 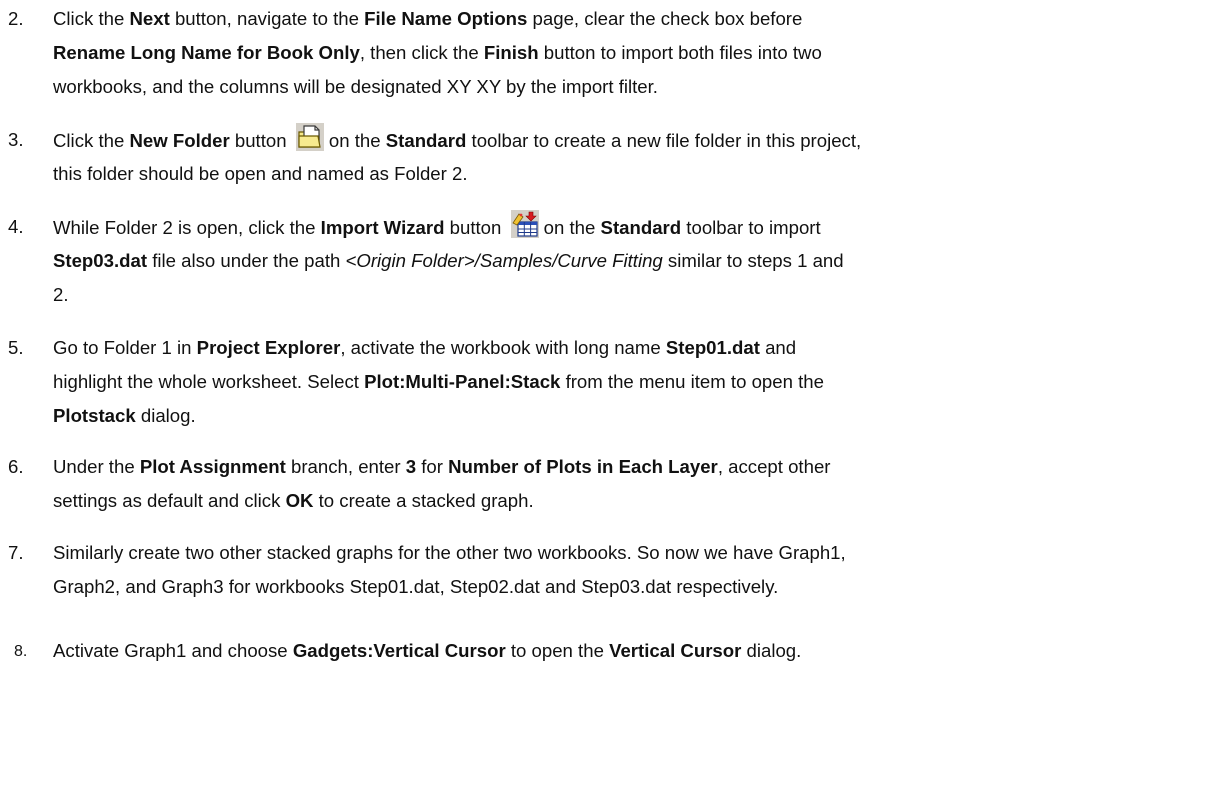 What do you see at coordinates (209, 381) in the screenshot?
I see `text-run: highlight the whole worksheet. Select` at bounding box center [209, 381].